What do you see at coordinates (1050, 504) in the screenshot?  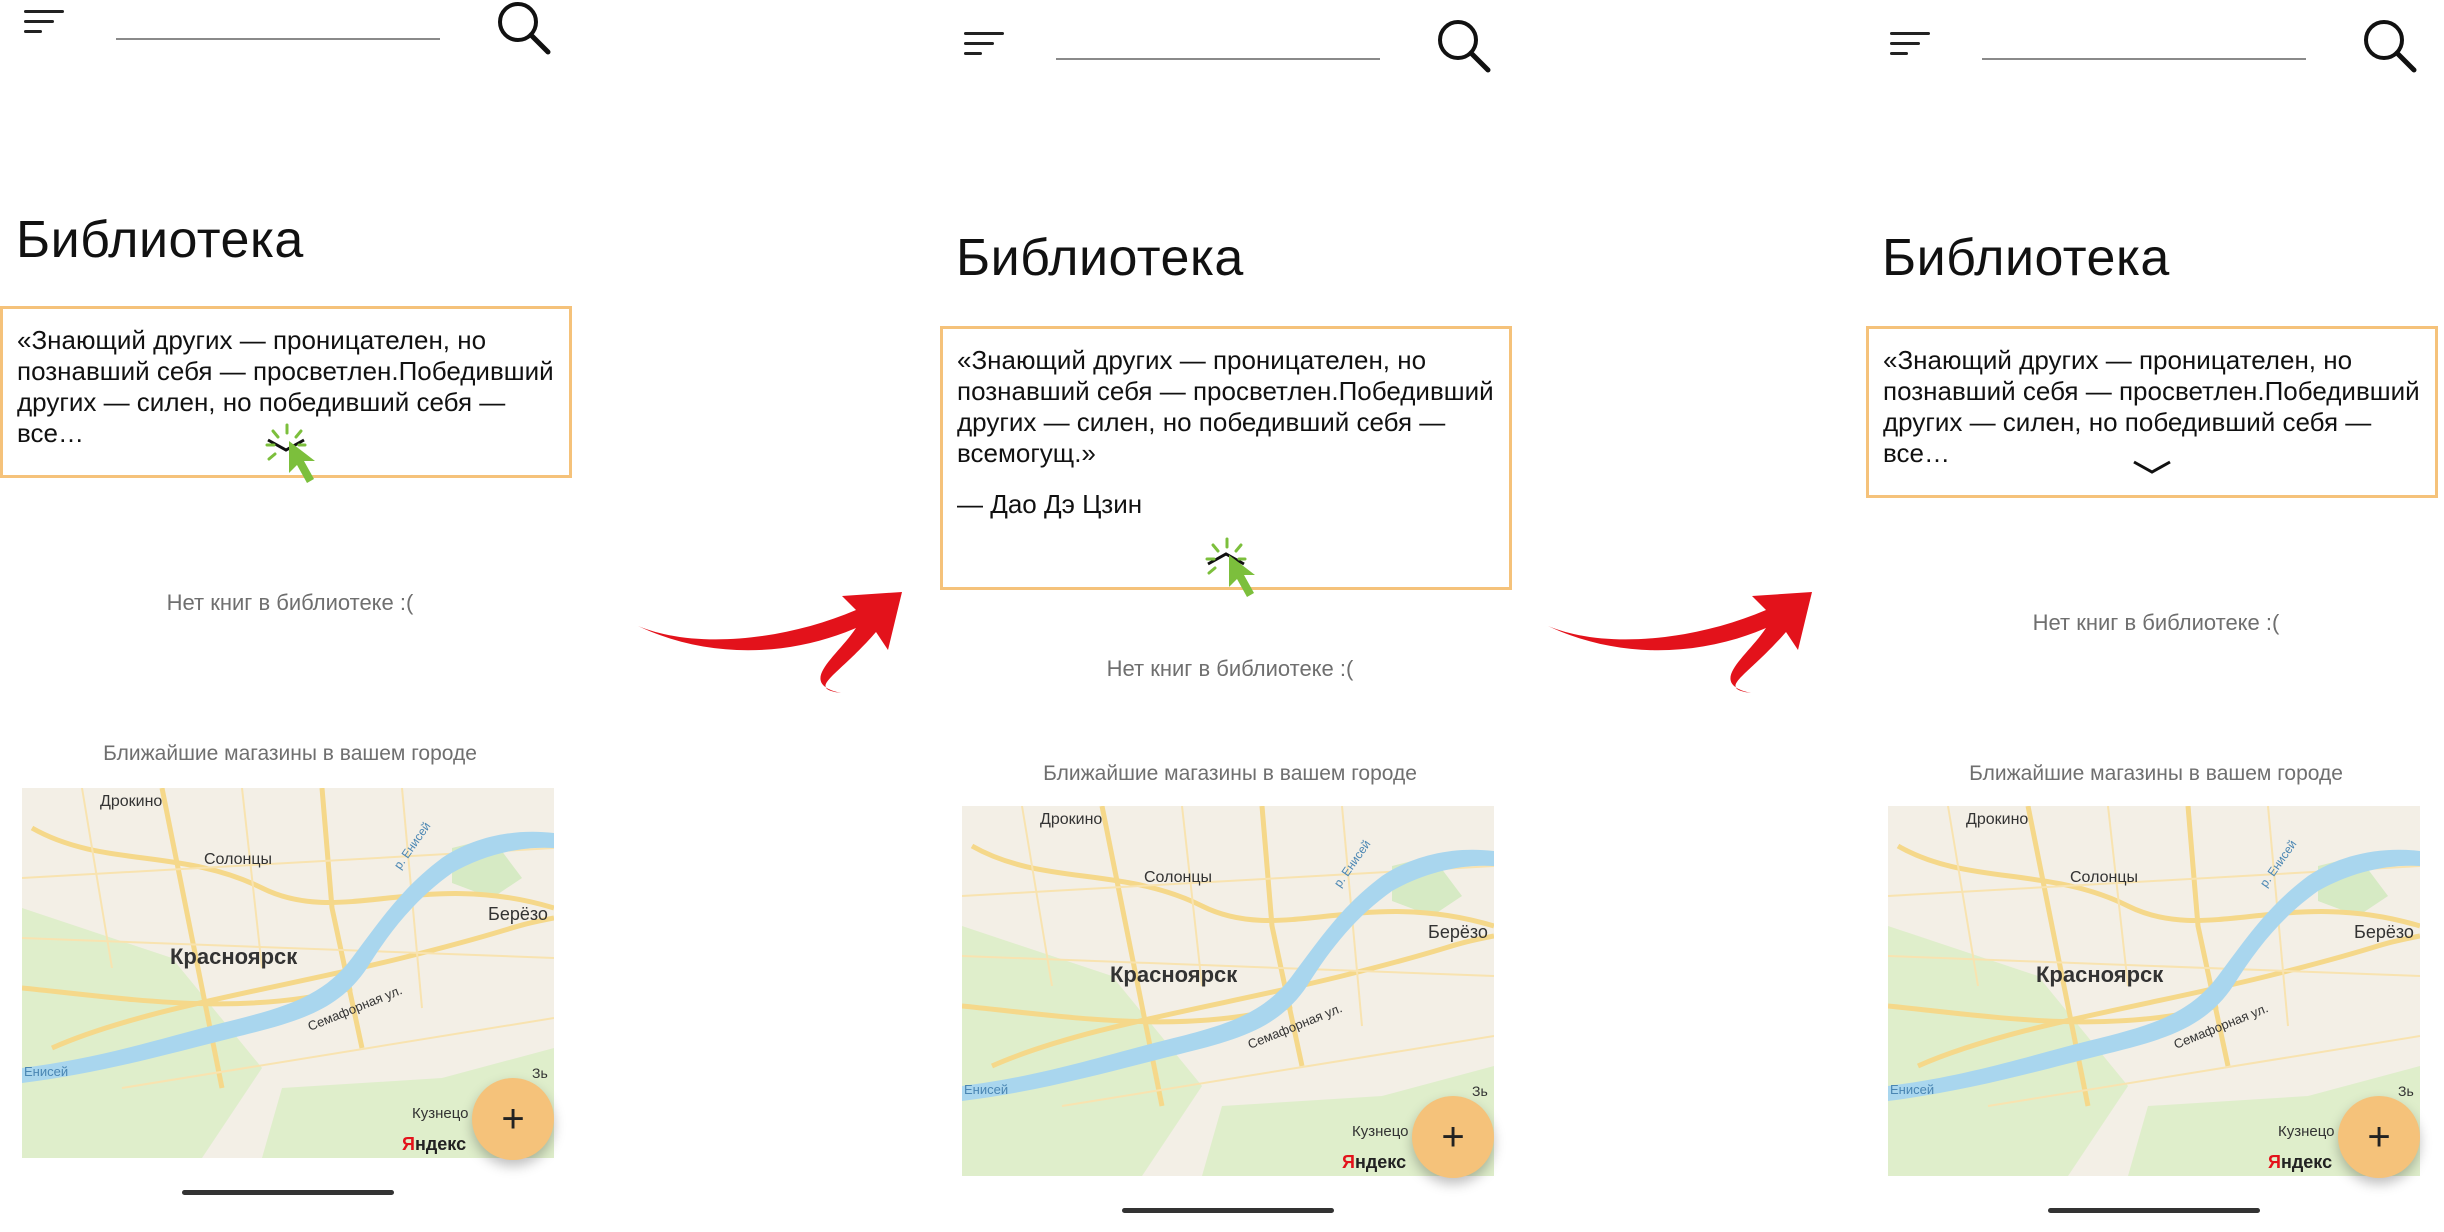 I see `quote-author: — Дао Дэ Цзин` at bounding box center [1050, 504].